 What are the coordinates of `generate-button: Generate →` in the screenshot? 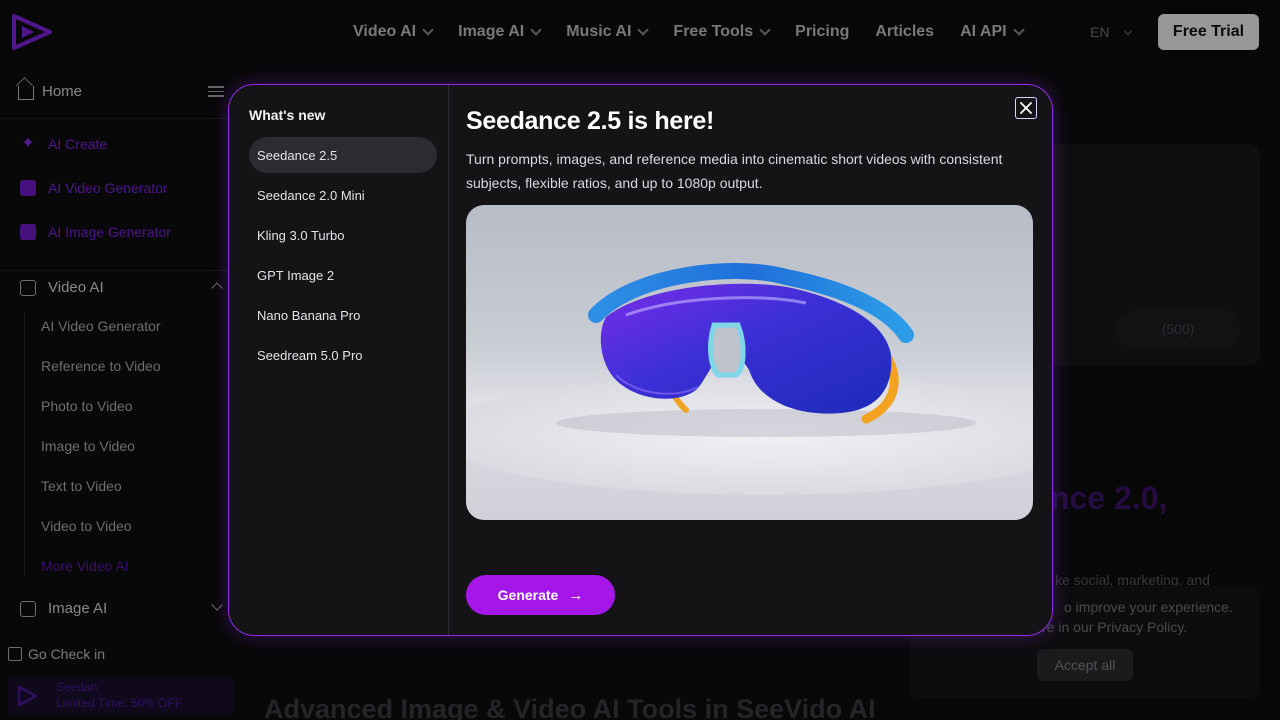 It's located at (540, 595).